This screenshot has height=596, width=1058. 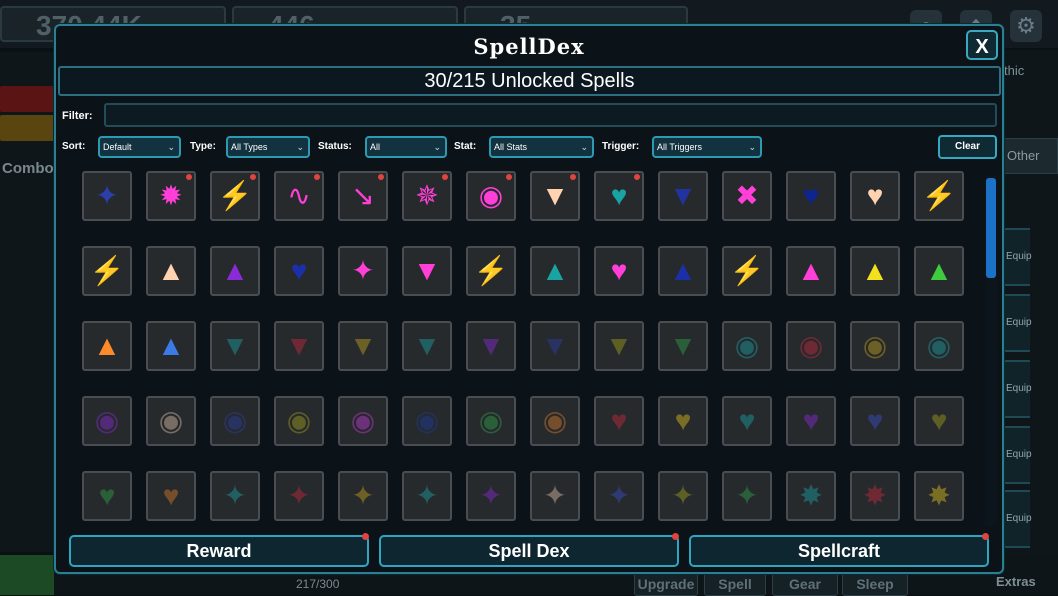 What do you see at coordinates (875, 584) in the screenshot?
I see `tab-sleep: Sleep` at bounding box center [875, 584].